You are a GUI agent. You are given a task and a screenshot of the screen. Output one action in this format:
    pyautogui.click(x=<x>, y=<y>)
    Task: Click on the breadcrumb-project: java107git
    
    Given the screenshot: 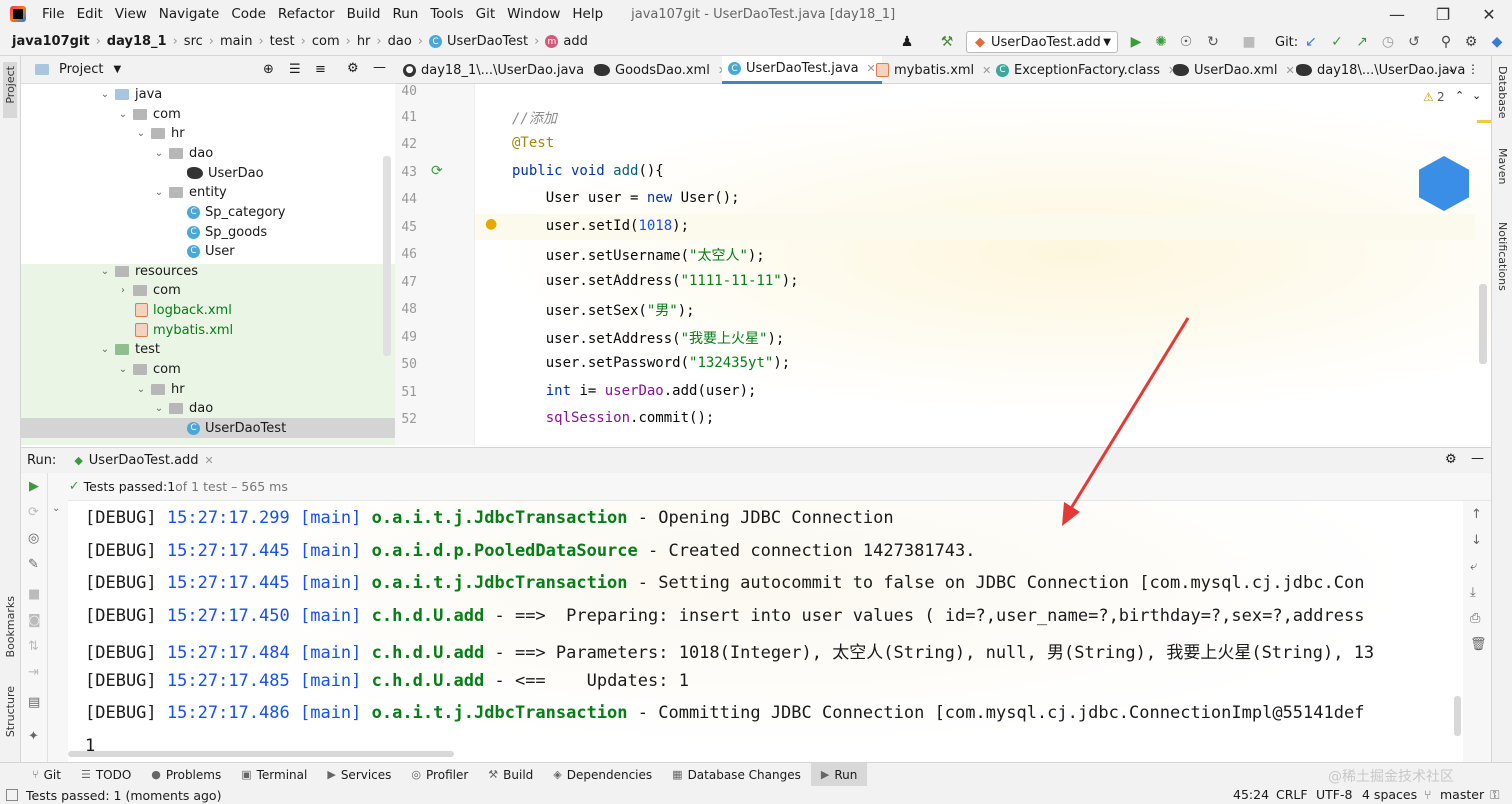 What is the action you would take?
    pyautogui.click(x=51, y=41)
    